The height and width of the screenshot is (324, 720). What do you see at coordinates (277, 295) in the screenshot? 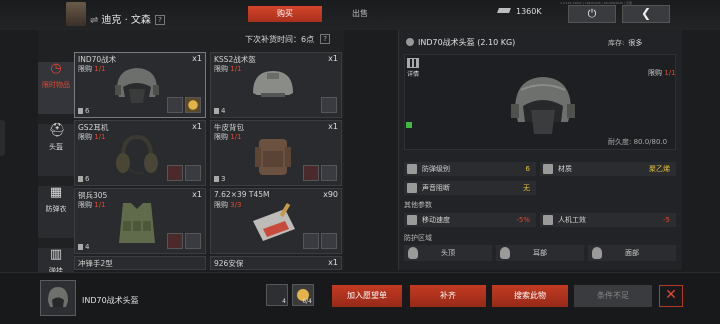
I see `card-cost: 4` at bounding box center [277, 295].